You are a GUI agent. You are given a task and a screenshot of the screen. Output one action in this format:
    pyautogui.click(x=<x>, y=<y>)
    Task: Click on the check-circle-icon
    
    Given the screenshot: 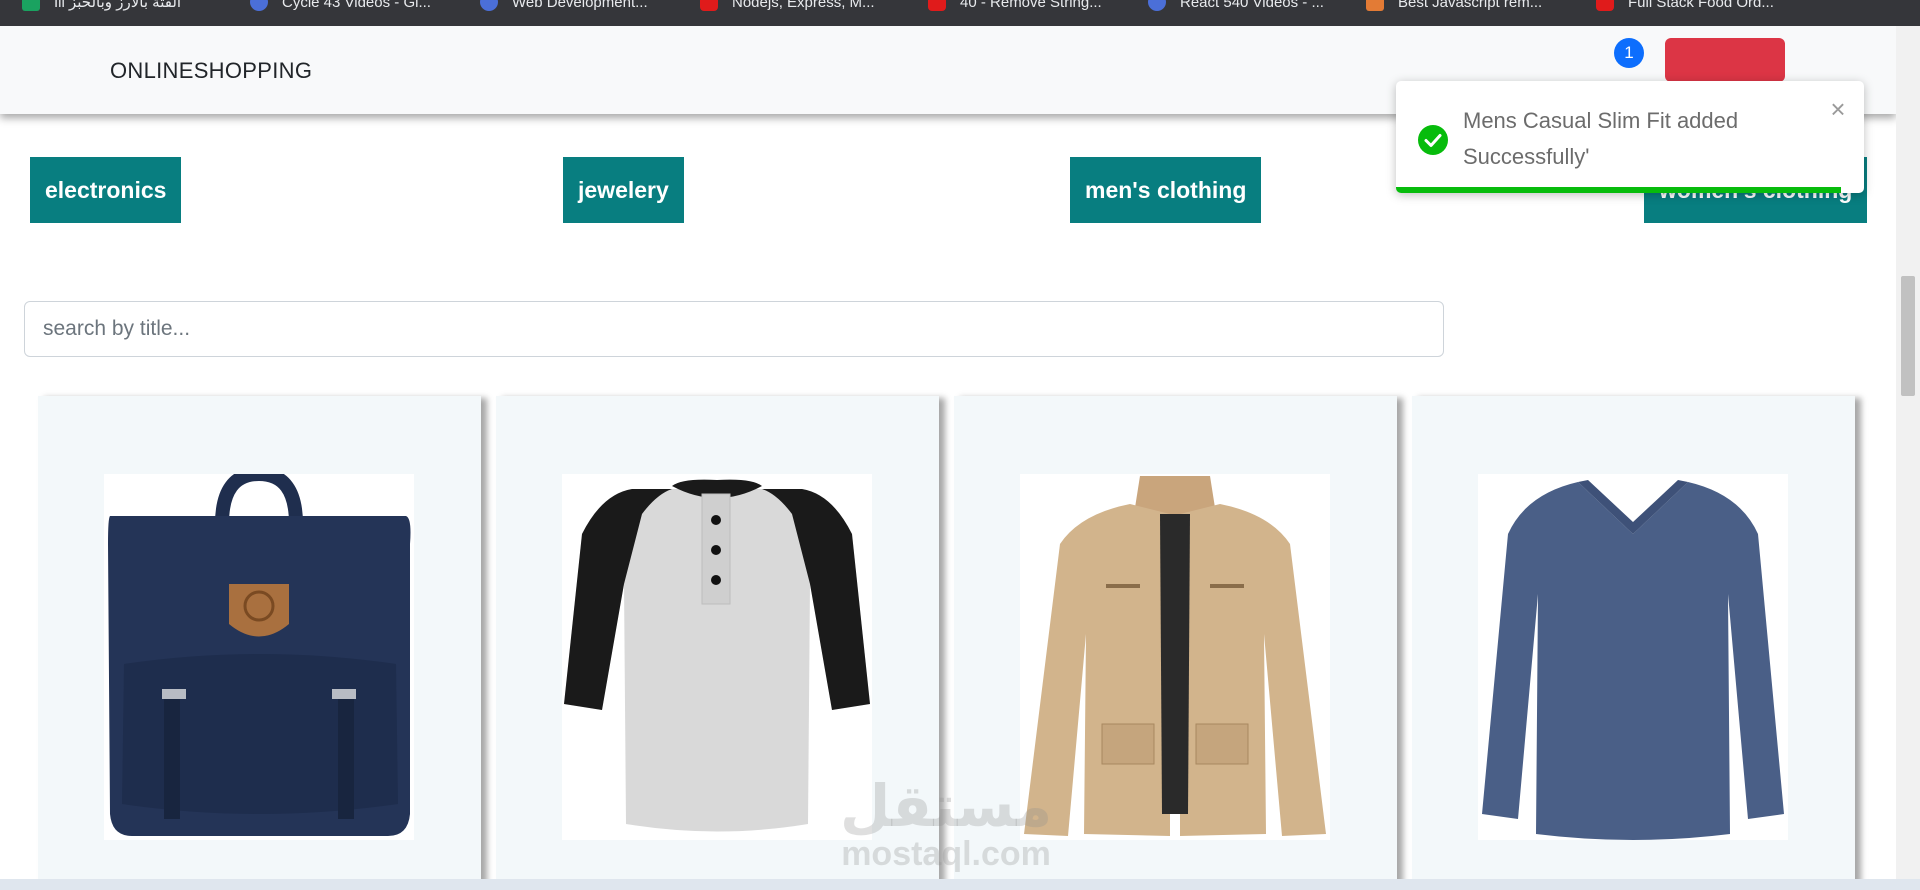 What is the action you would take?
    pyautogui.click(x=1433, y=140)
    